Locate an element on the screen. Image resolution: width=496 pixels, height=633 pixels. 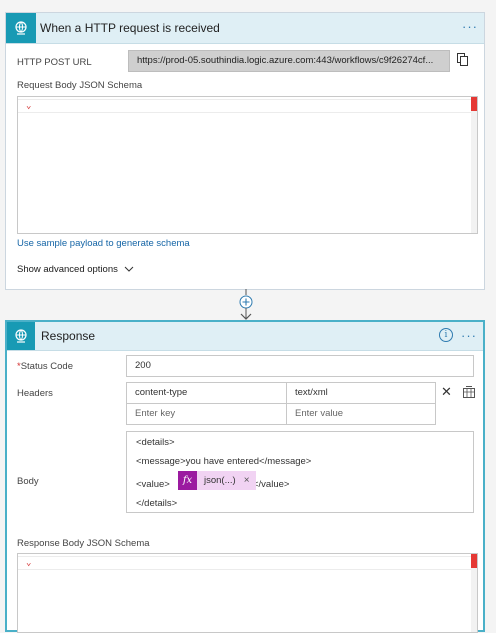
response-schema-label: Response Body JSON Schema is located at coordinates (83, 543).